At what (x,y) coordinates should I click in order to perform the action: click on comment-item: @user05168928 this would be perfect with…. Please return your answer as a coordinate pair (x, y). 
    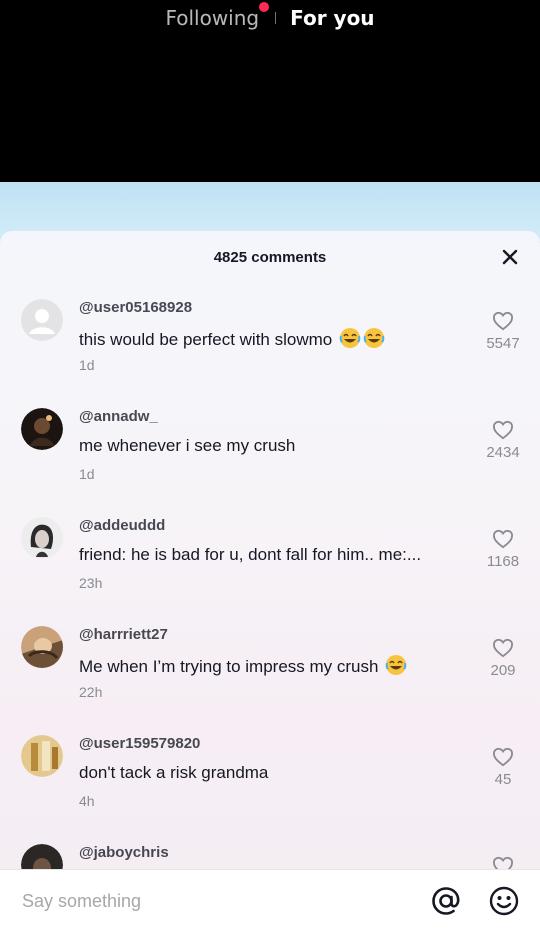
    Looking at the image, I should click on (270, 353).